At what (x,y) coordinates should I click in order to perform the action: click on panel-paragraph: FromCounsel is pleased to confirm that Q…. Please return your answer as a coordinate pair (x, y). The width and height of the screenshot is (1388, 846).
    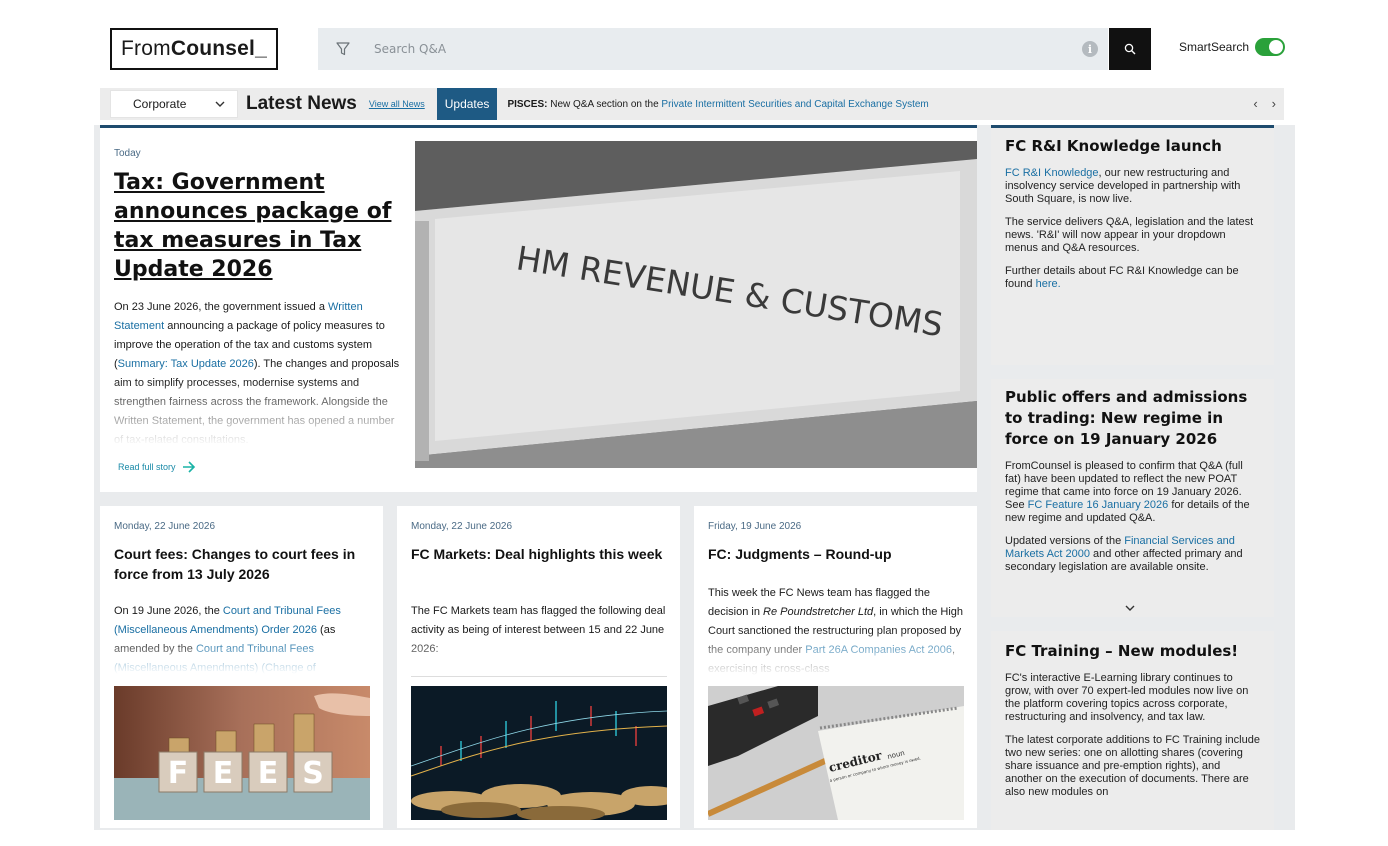
    Looking at the image, I should click on (1132, 492).